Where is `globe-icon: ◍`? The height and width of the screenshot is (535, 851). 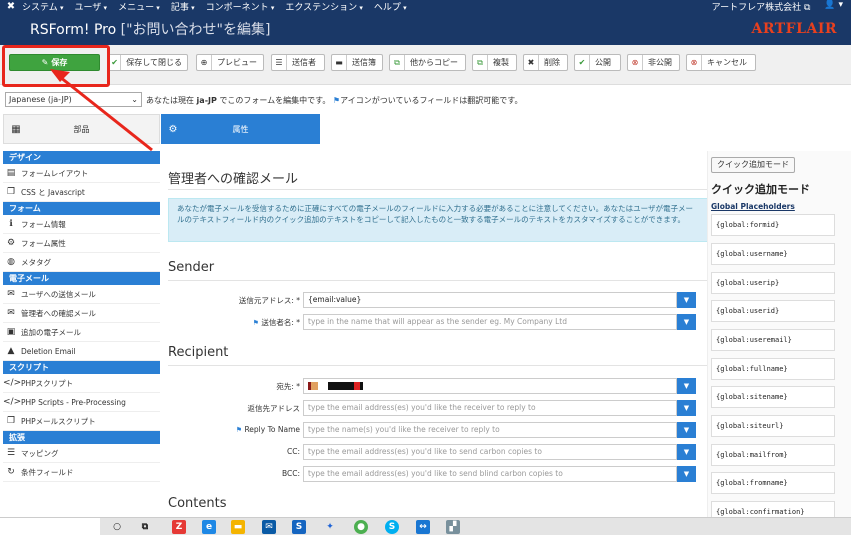 globe-icon: ◍ is located at coordinates (11, 262).